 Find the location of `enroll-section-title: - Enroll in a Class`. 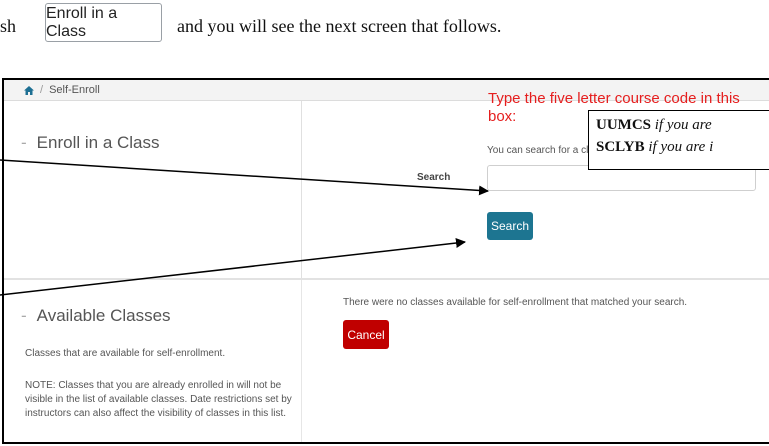

enroll-section-title: - Enroll in a Class is located at coordinates (90, 143).